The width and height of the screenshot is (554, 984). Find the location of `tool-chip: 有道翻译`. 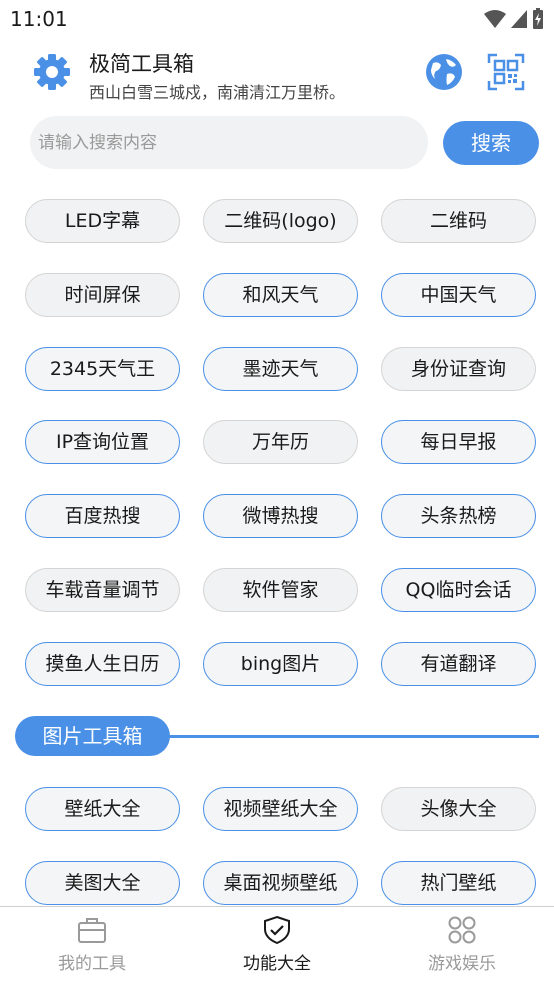

tool-chip: 有道翻译 is located at coordinates (458, 664).